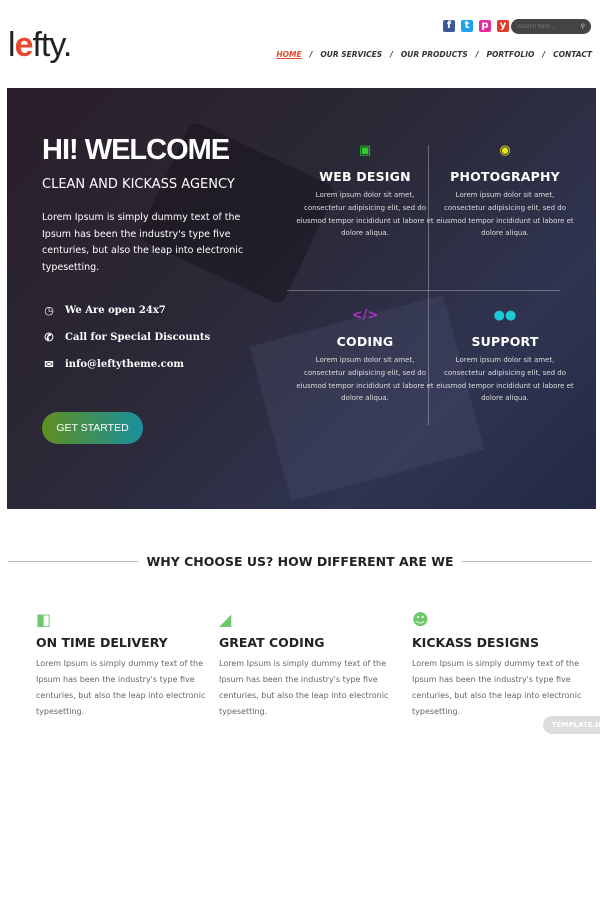 Image resolution: width=600 pixels, height=900 pixels. Describe the element at coordinates (49, 337) in the screenshot. I see `phone-icon: ✆` at that location.